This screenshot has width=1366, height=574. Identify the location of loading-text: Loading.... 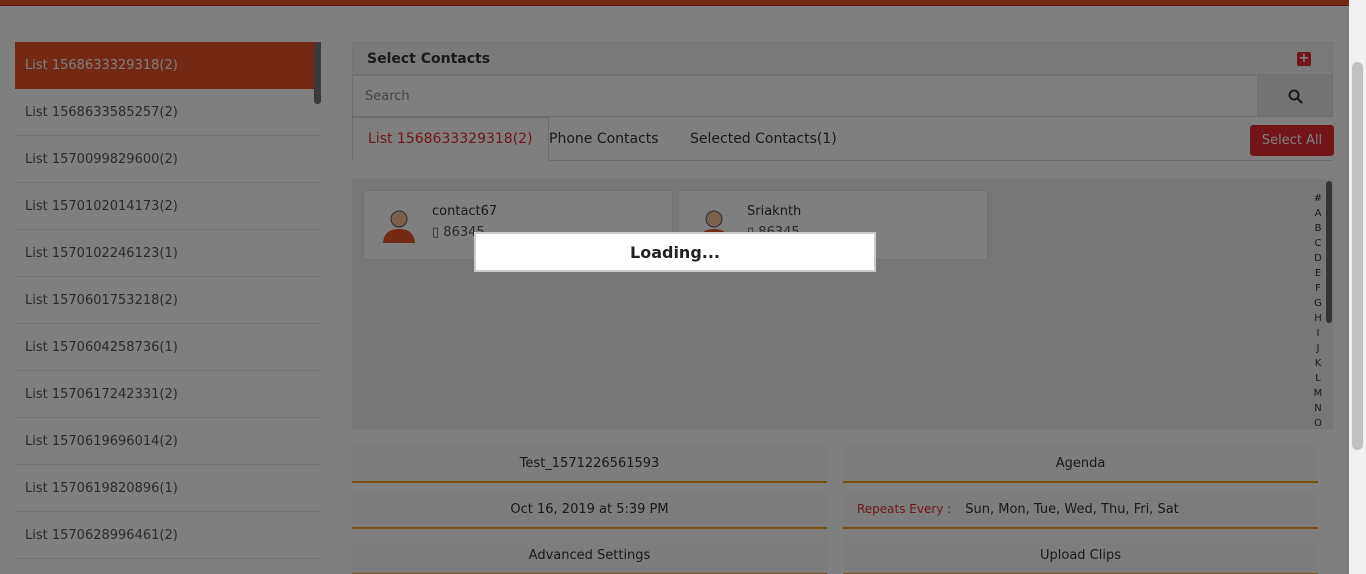
(675, 252).